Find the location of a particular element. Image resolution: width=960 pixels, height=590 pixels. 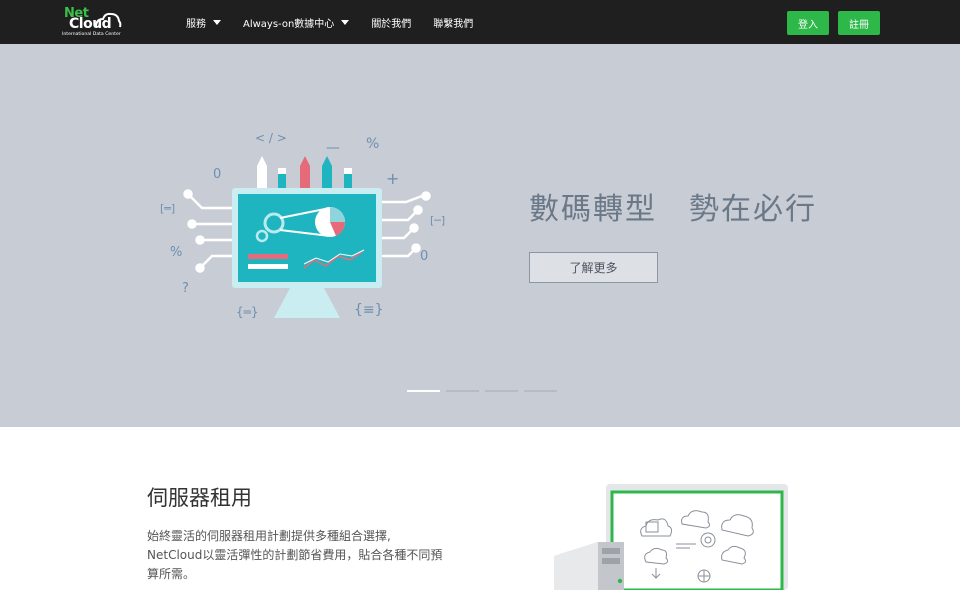

question-symbol: ? is located at coordinates (185, 288).